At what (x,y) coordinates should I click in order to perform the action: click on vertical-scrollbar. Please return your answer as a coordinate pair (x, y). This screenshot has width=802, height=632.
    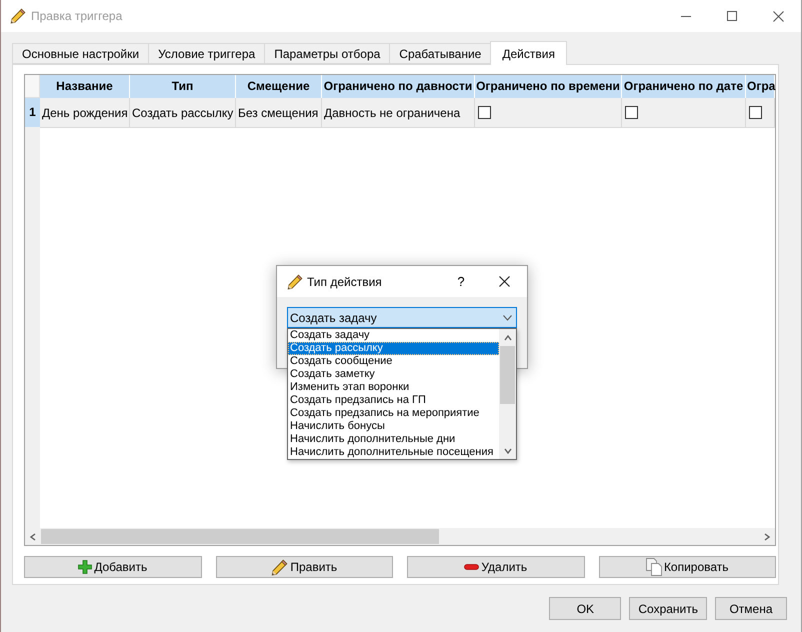
    Looking at the image, I should click on (507, 394).